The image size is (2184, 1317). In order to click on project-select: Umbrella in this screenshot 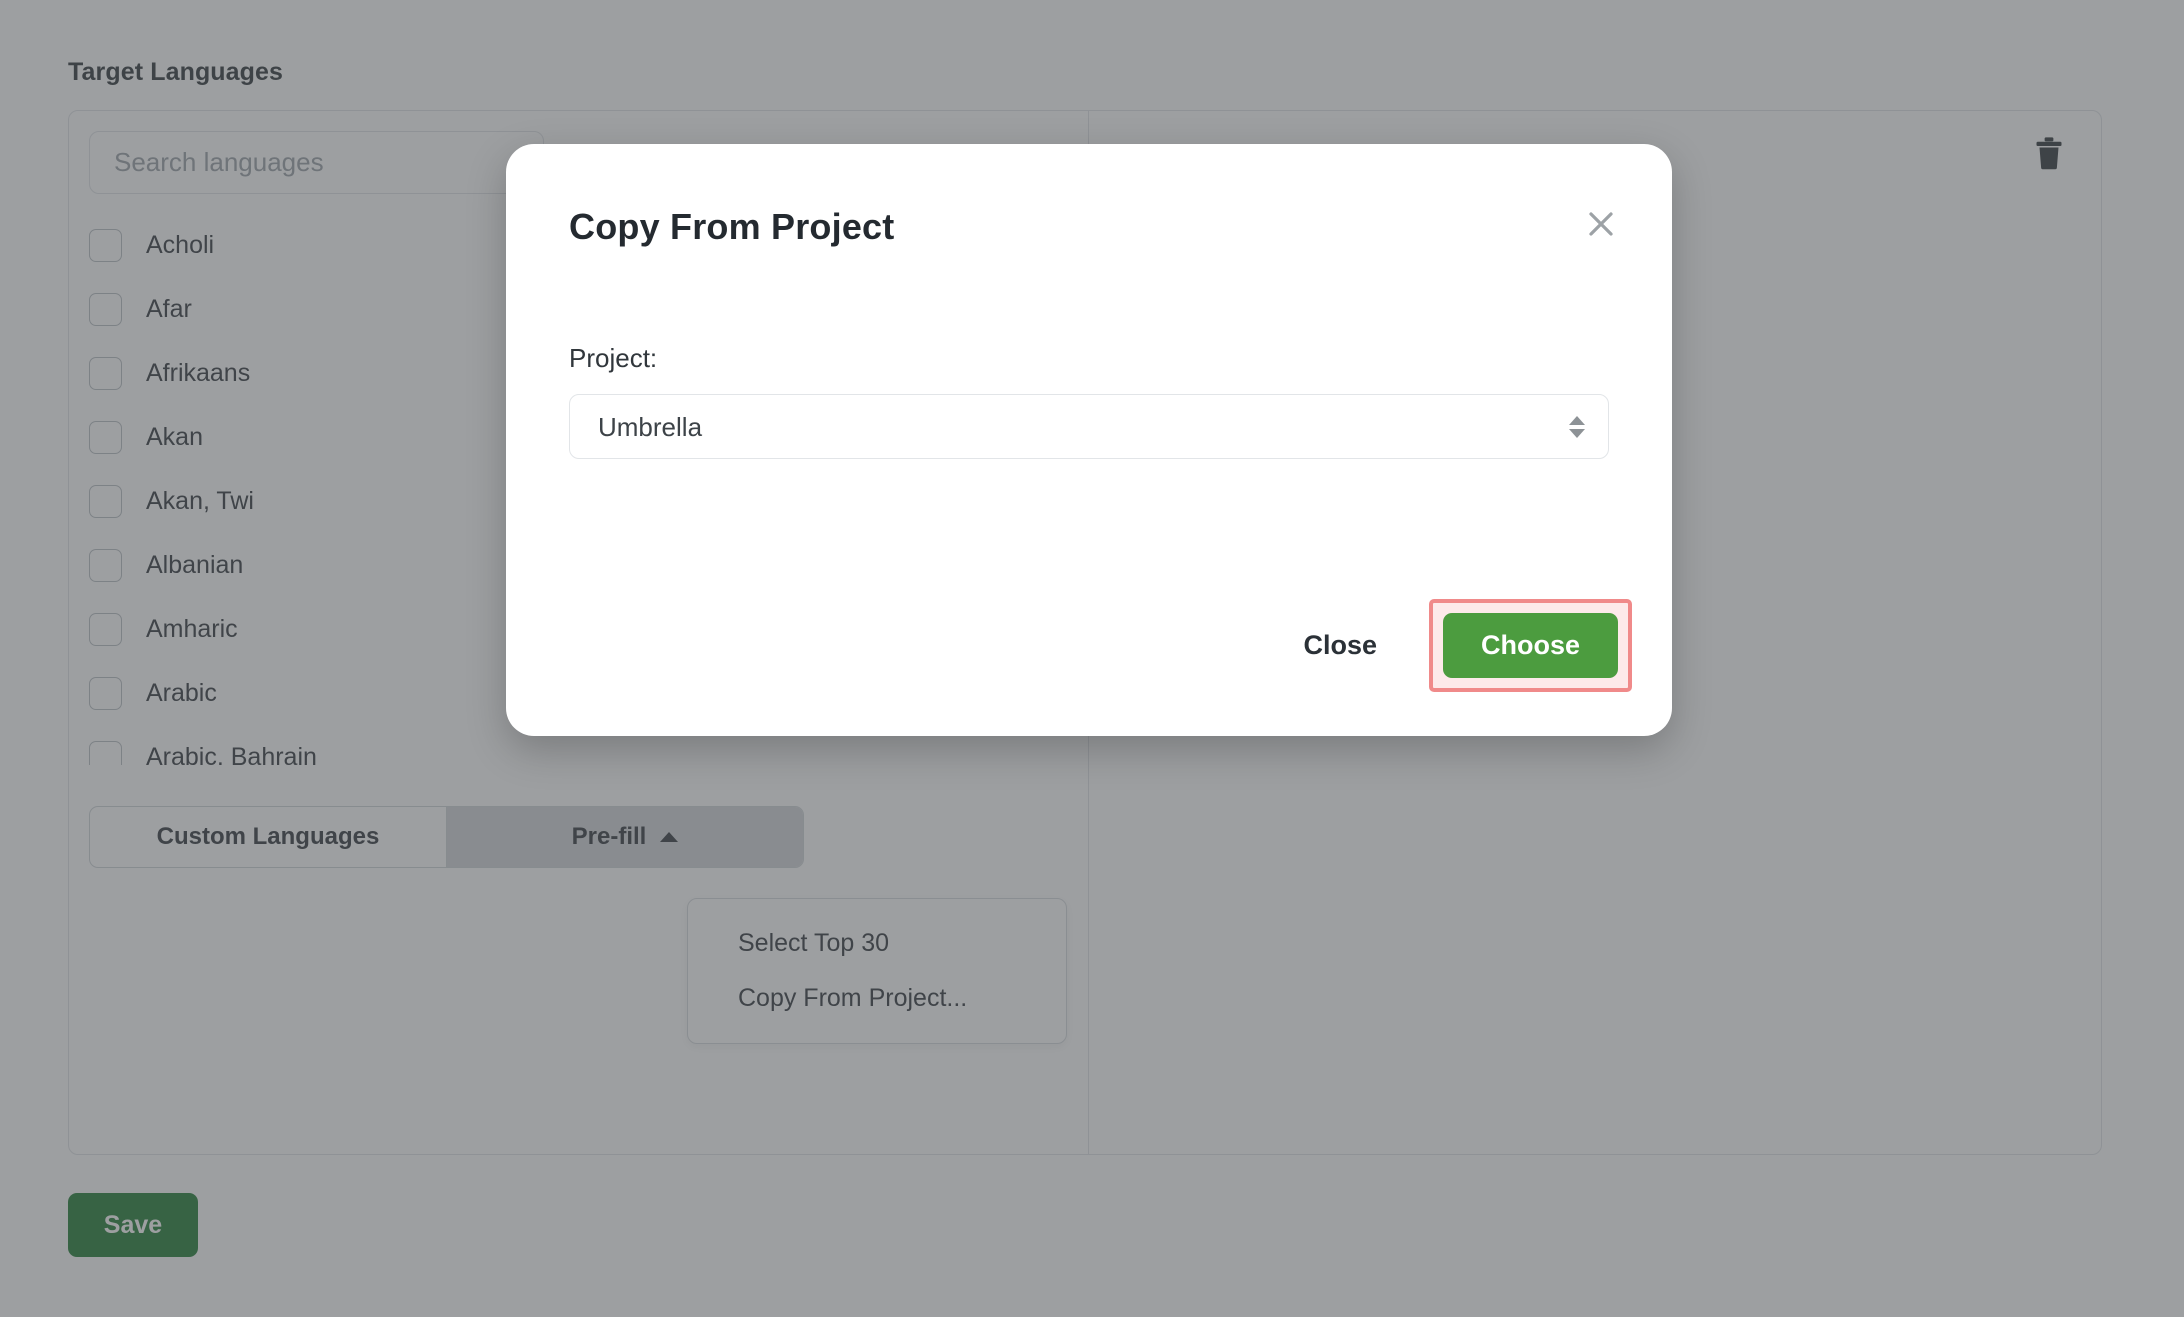, I will do `click(1089, 426)`.